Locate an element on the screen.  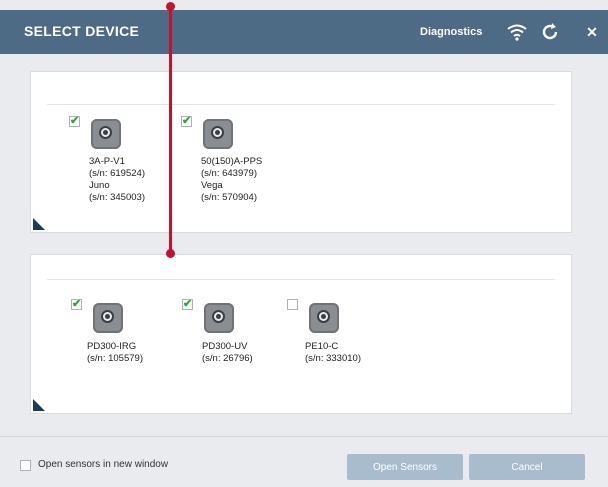
device-serial: (s/n: 105579) is located at coordinates (115, 358).